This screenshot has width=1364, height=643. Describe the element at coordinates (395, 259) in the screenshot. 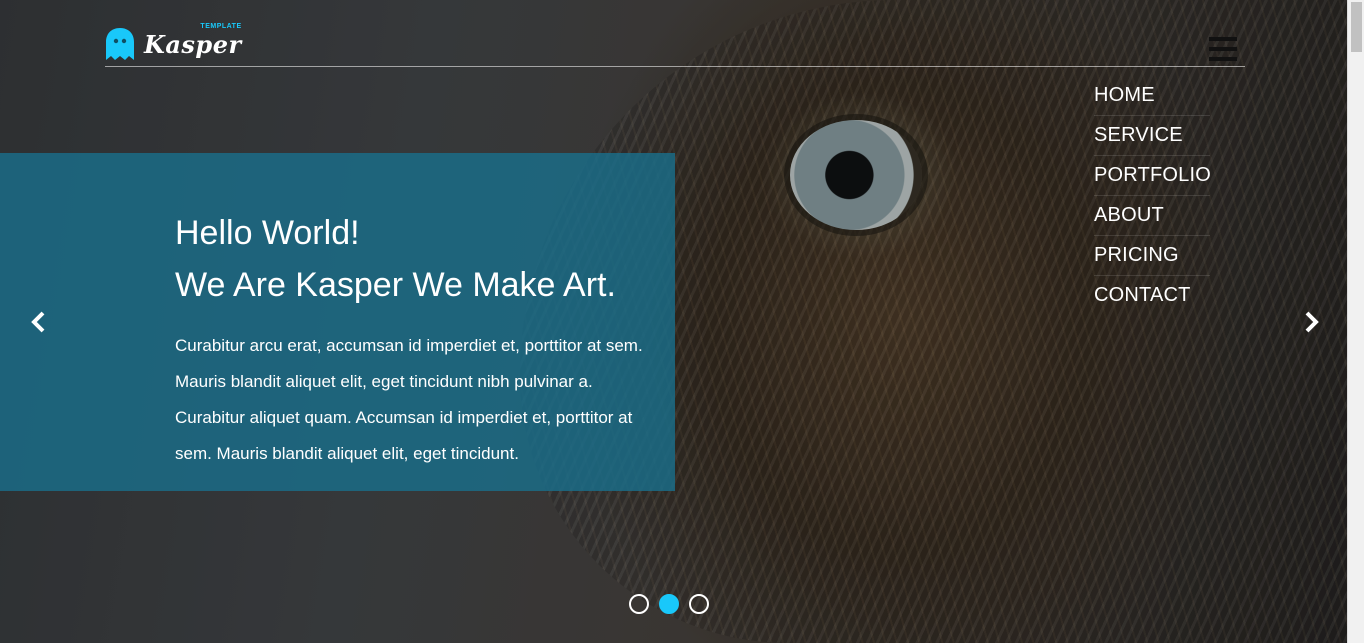

I see `slide-heading: Hello World! We Are Kasper We Make Art.` at that location.